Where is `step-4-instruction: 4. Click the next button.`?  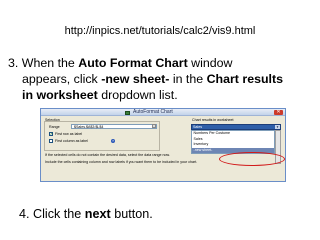 step-4-instruction: 4. Click the next button. is located at coordinates (86, 214).